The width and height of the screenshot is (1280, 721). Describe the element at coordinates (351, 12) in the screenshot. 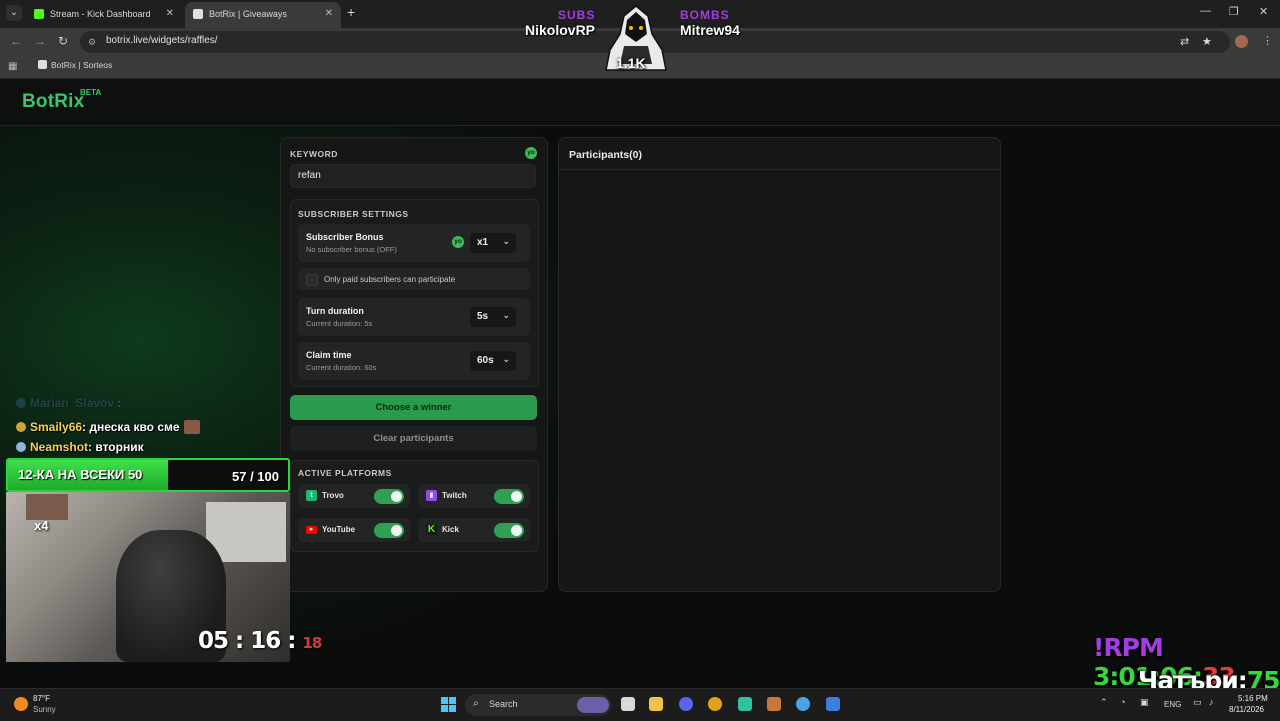

I see `new-tab-plus-icon: +` at that location.